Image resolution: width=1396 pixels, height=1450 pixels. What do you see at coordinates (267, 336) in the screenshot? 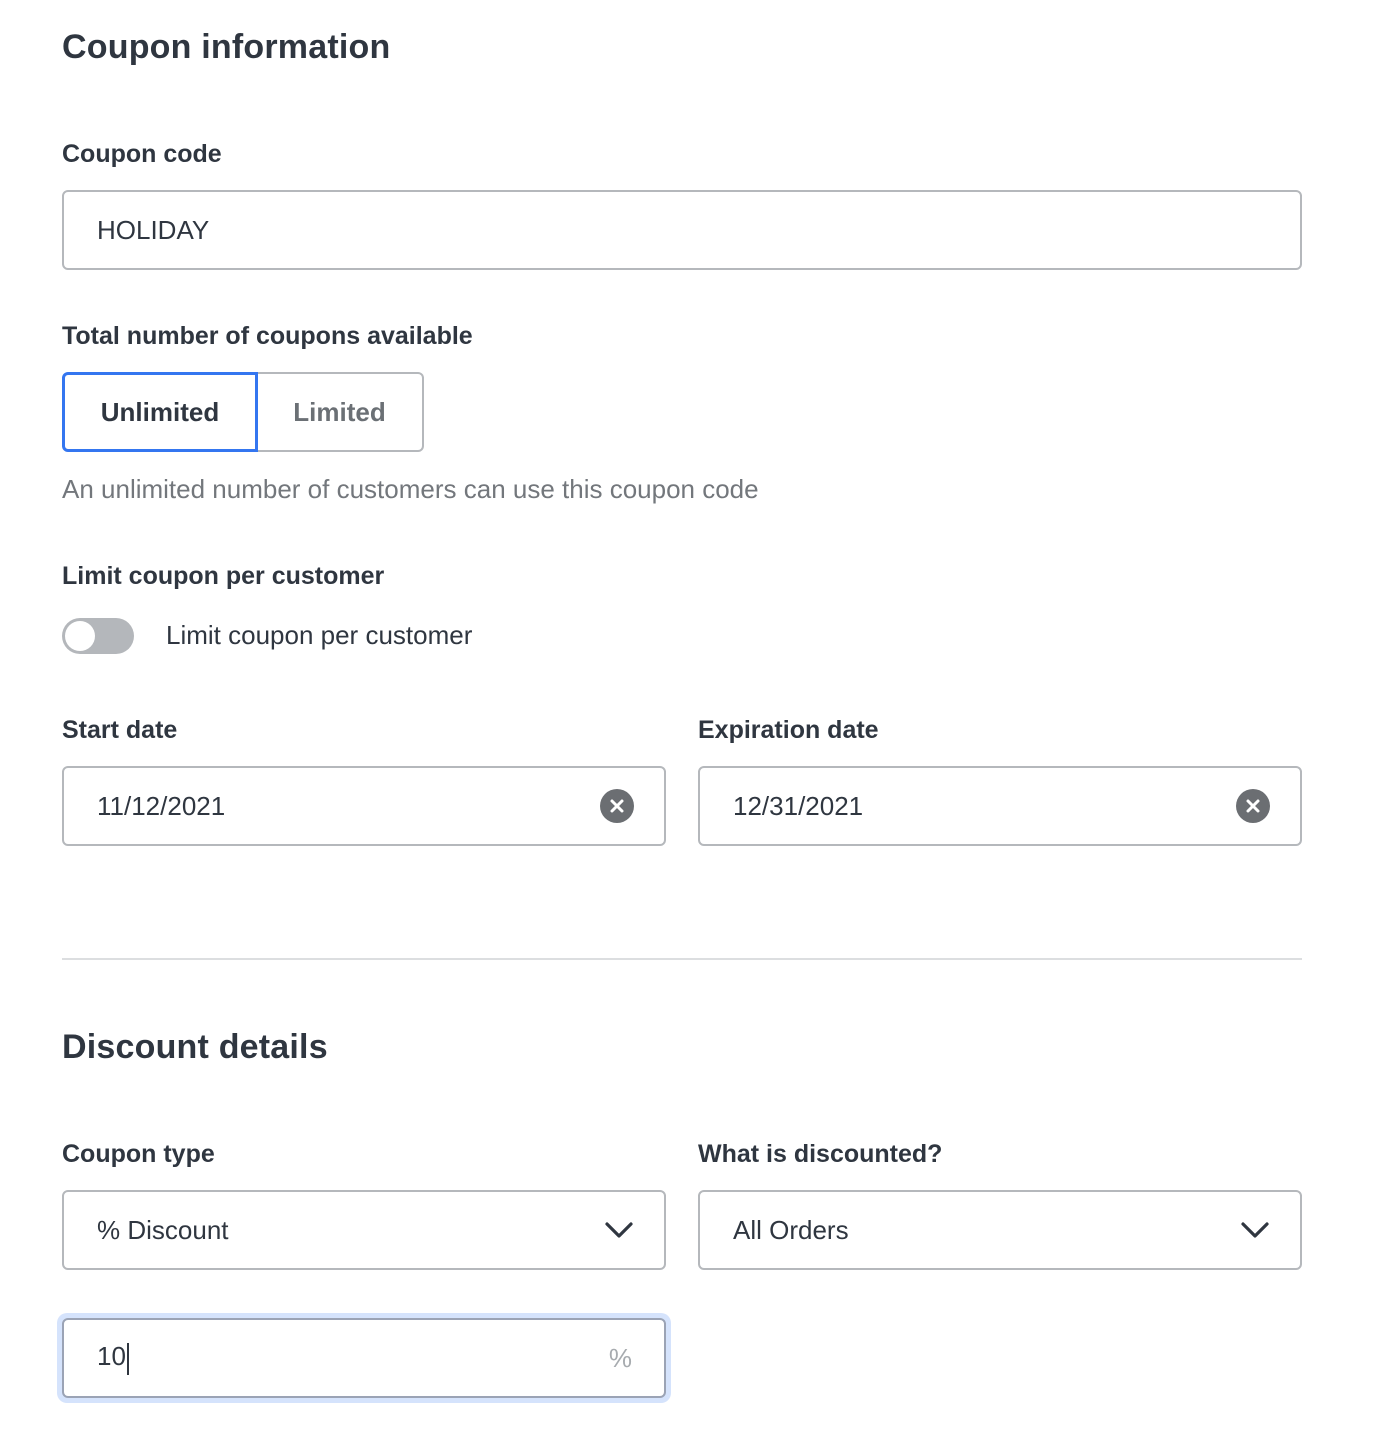
I see `total-coupons-label: Total number of coupons available` at bounding box center [267, 336].